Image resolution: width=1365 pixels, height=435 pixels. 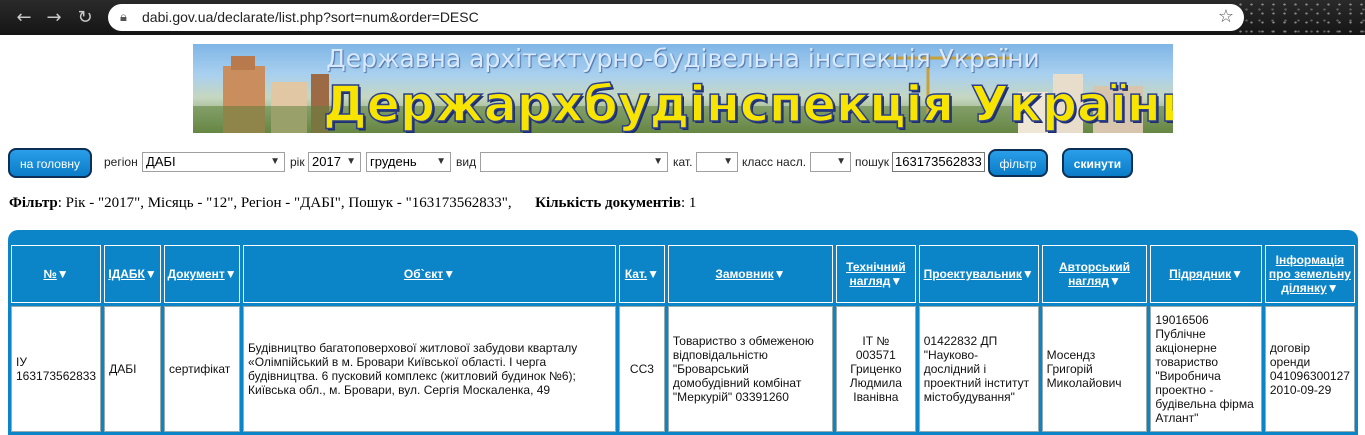 I want to click on column-header-land-info: Інформація про земельну ділянку▼, so click(x=1309, y=274).